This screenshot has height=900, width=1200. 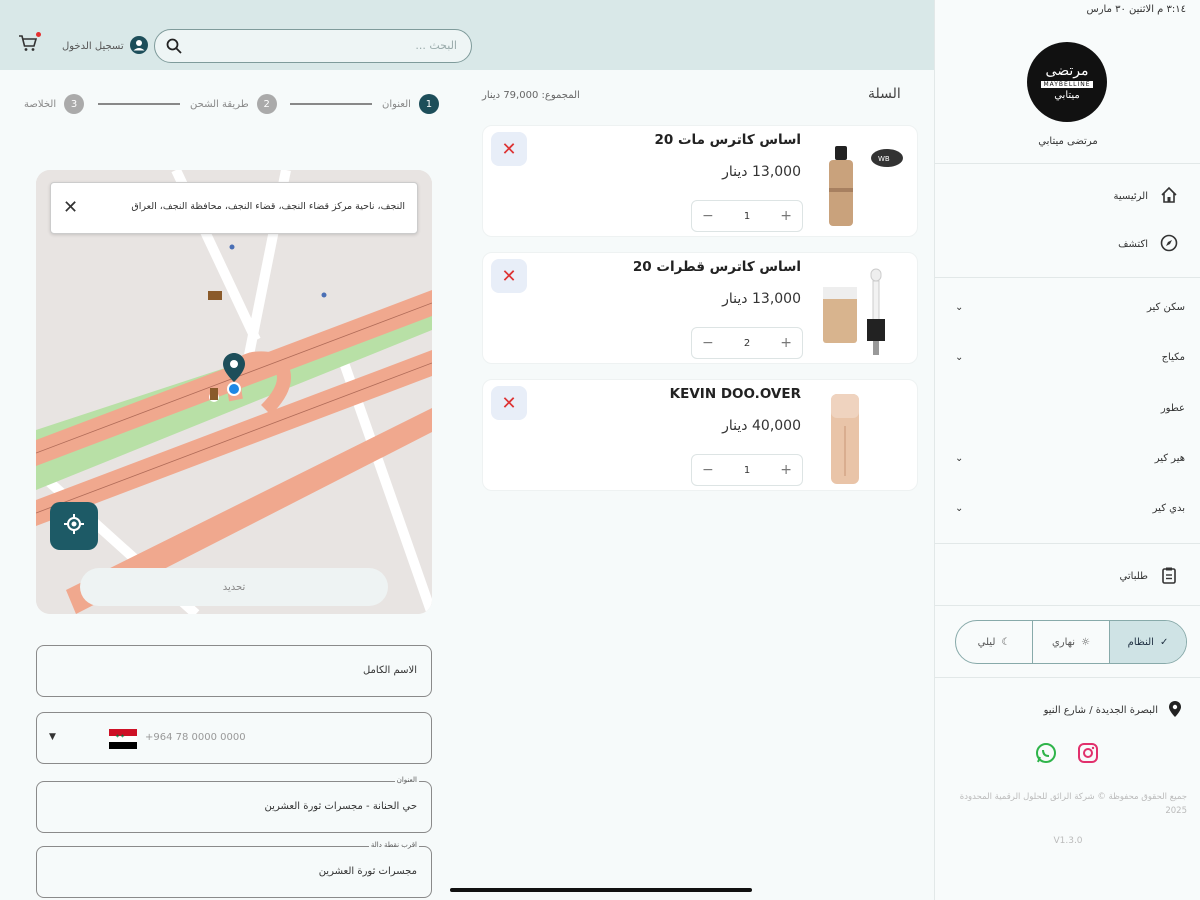 I want to click on product-name: اساس كاترس مات 20, so click(x=727, y=140).